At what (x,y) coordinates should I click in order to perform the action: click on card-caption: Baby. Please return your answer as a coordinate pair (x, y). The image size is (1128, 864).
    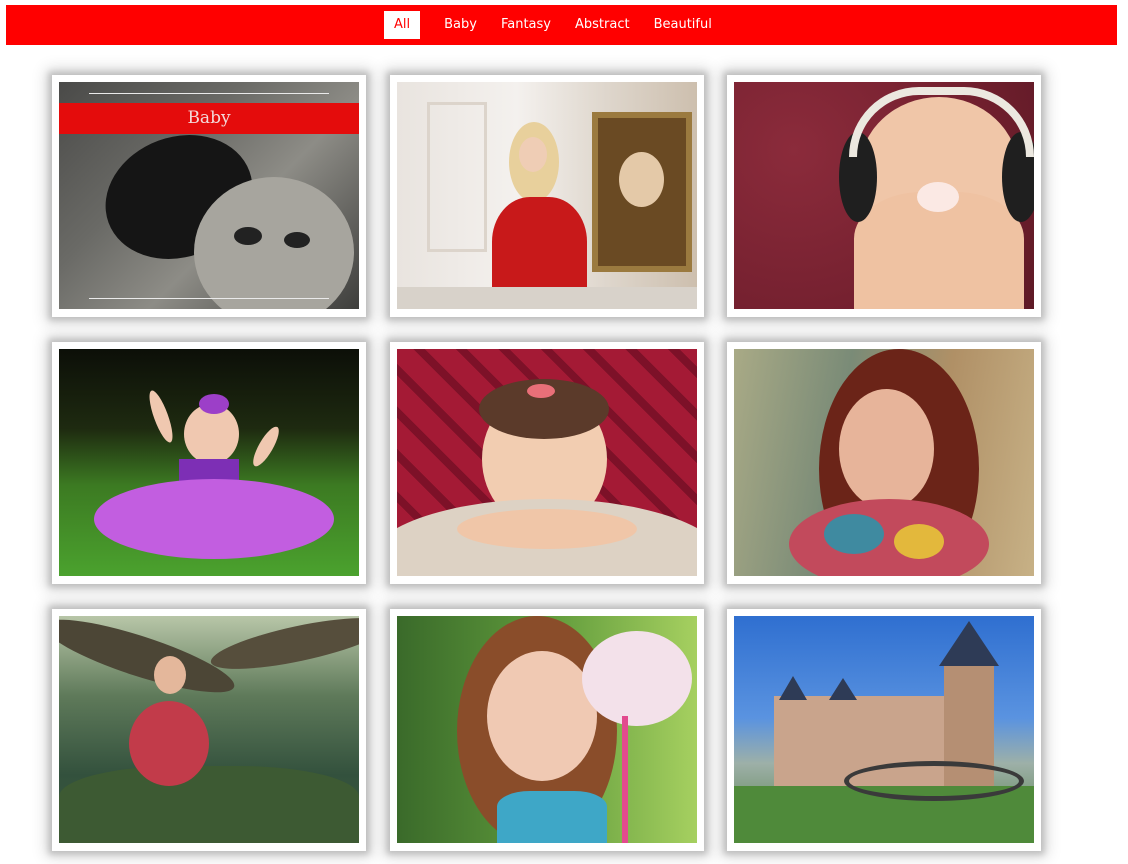
    Looking at the image, I should click on (209, 118).